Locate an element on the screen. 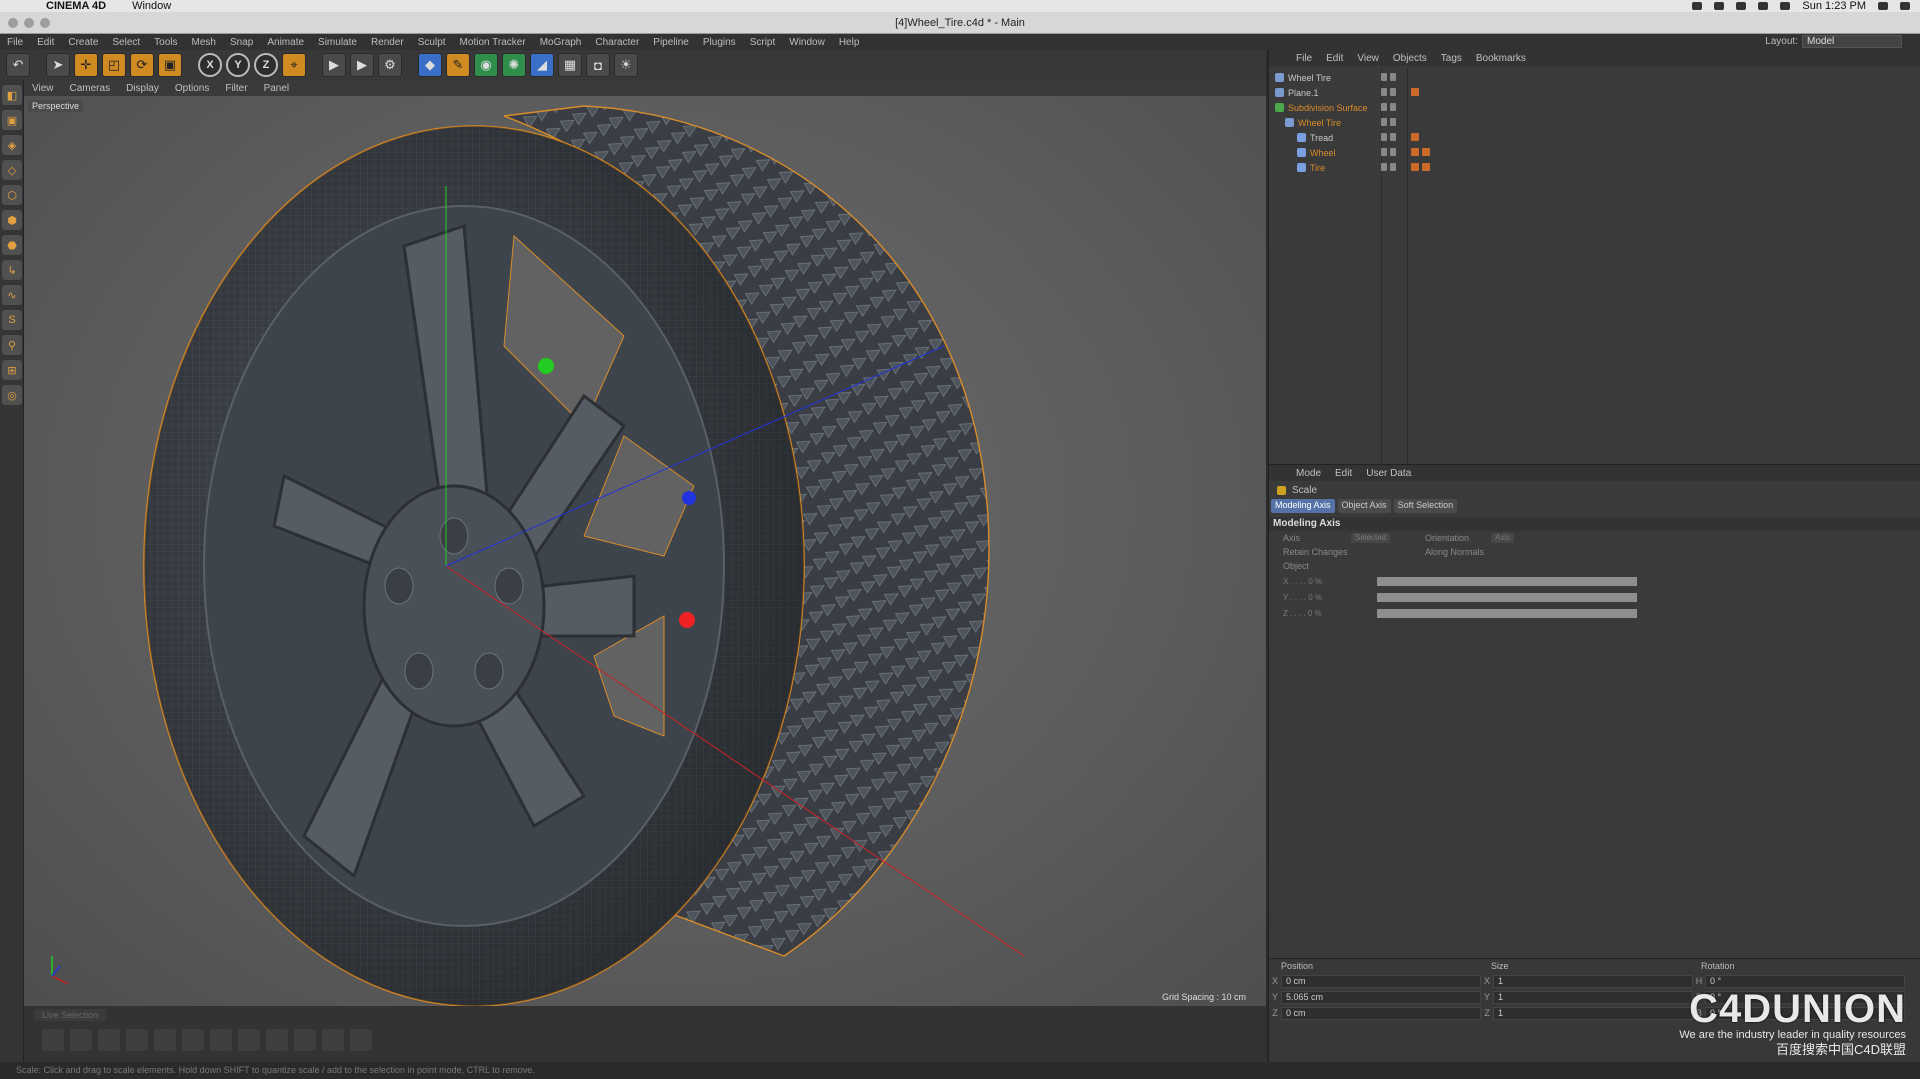  om-menu-tags: Tags is located at coordinates (1451, 58).